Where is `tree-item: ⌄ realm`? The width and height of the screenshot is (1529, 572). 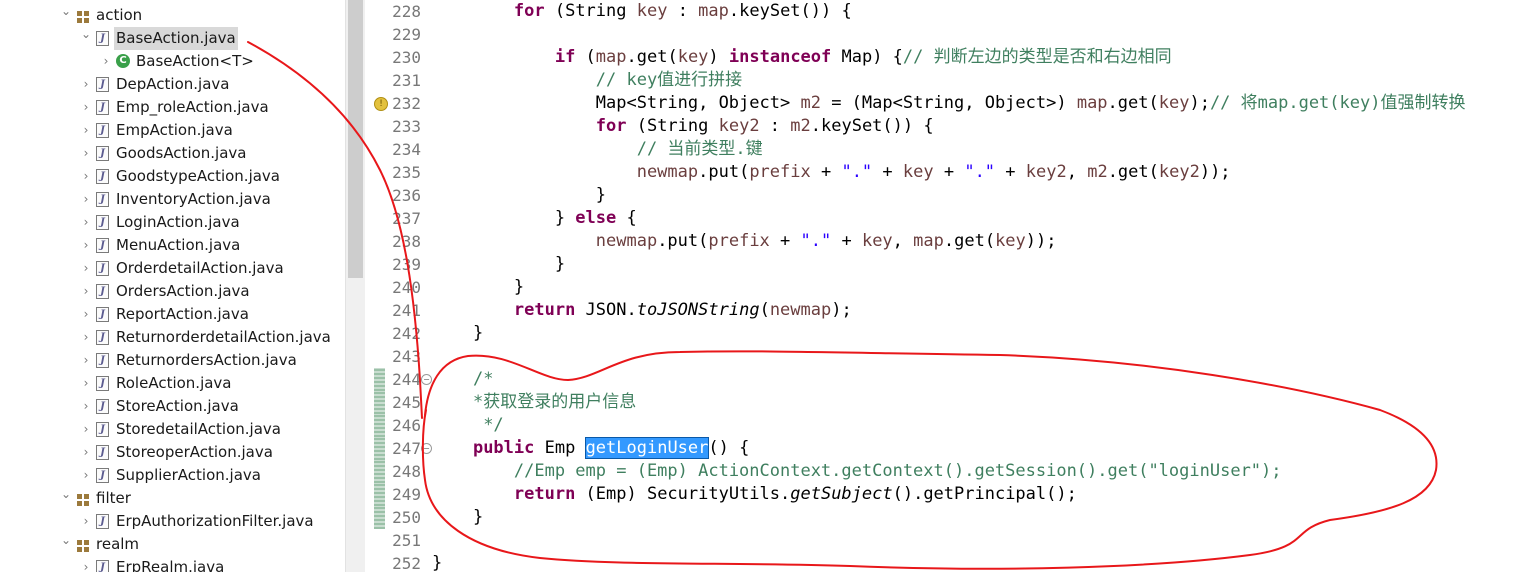 tree-item: ⌄ realm is located at coordinates (172, 544).